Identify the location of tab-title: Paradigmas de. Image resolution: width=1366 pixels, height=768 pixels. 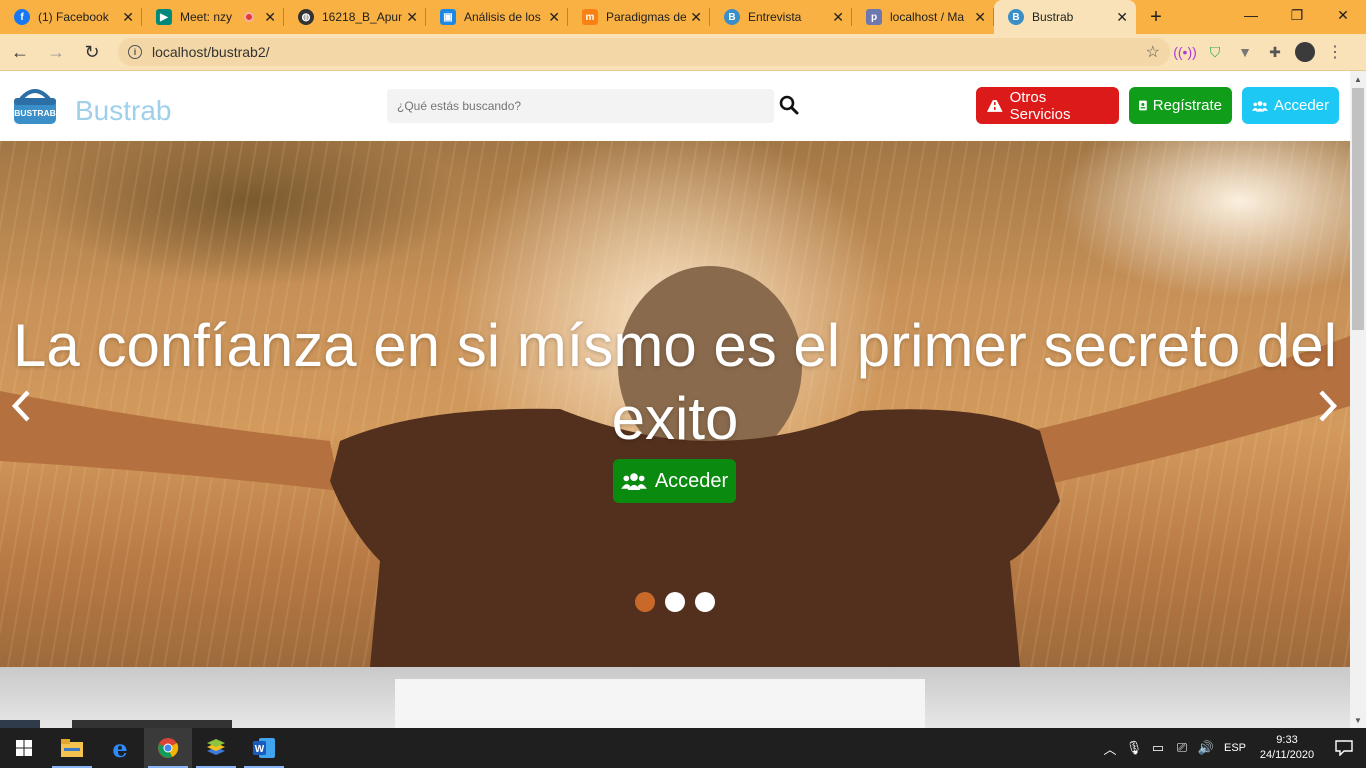
(646, 17).